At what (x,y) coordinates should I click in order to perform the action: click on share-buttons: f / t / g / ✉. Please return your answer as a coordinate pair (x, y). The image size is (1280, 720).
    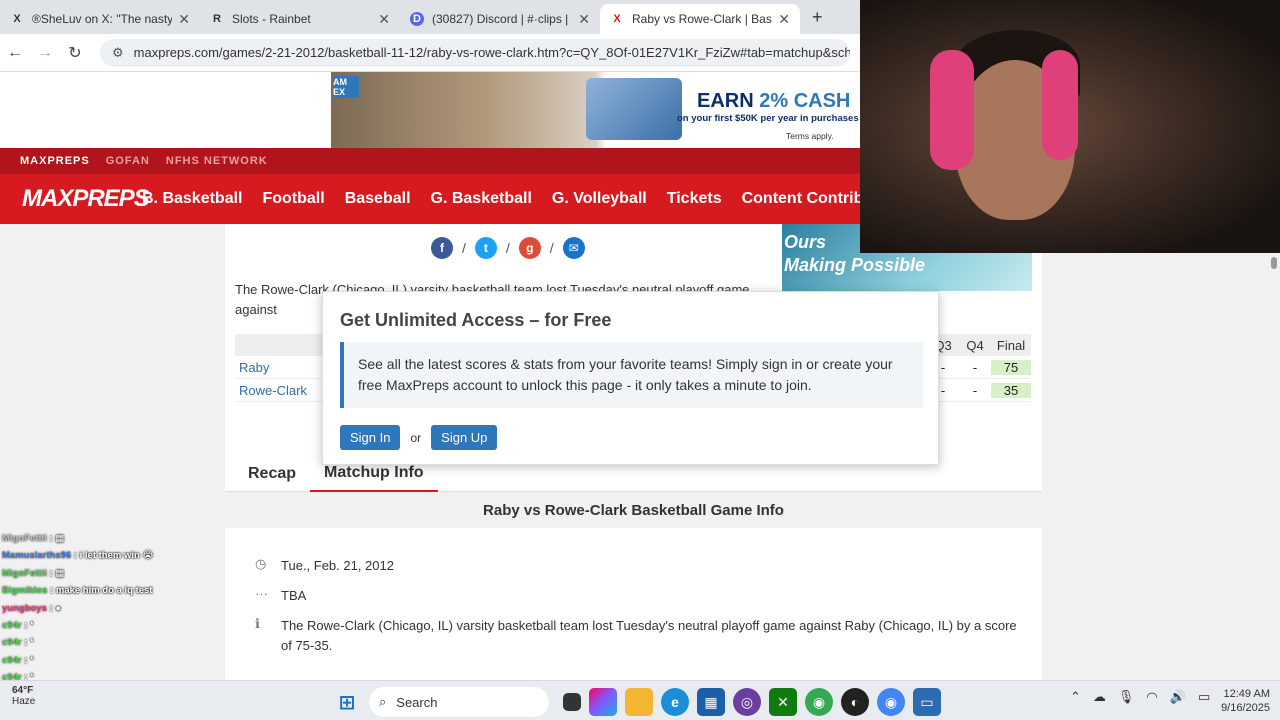
    Looking at the image, I should click on (508, 248).